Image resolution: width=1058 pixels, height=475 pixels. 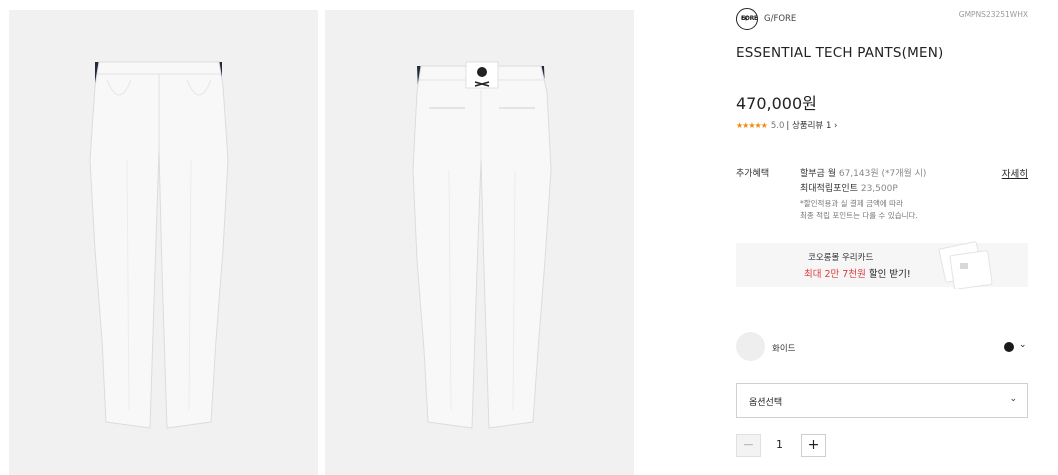 I want to click on brand-logo: G/FORE, so click(x=747, y=19).